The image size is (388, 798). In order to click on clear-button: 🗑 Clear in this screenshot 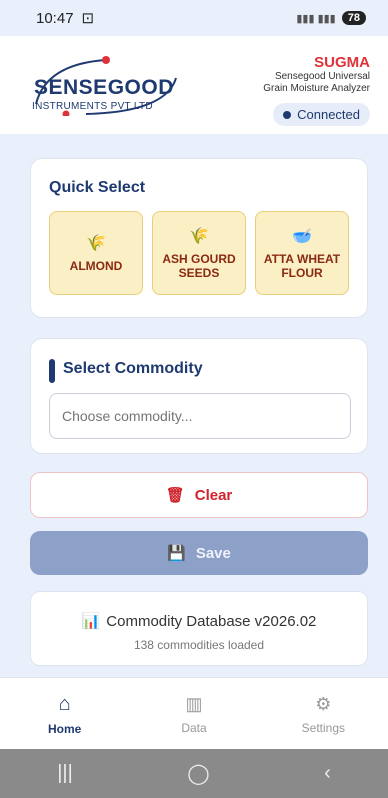, I will do `click(199, 495)`.